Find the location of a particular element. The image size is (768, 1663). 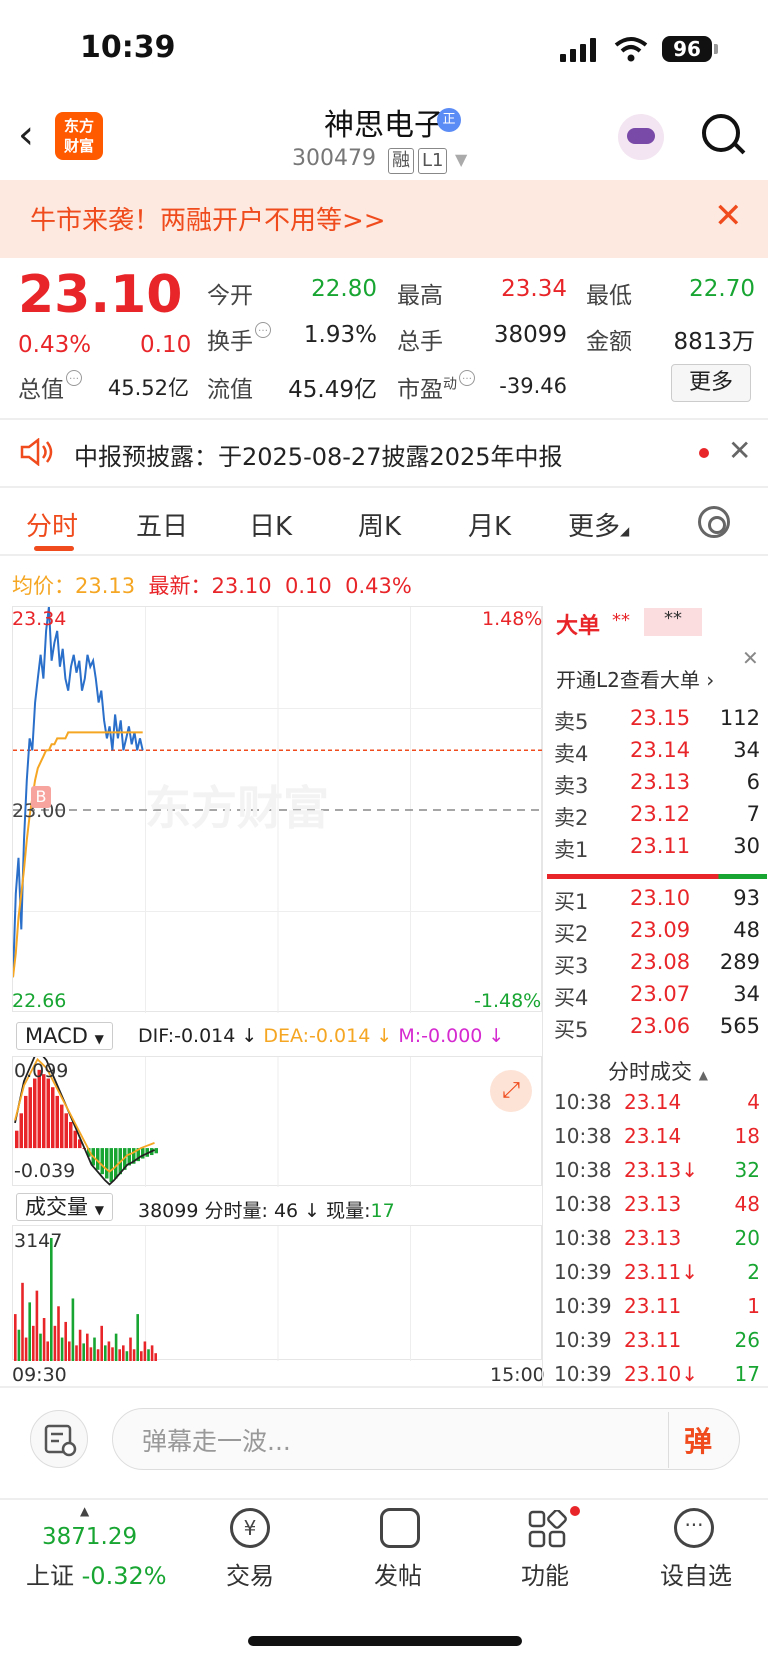

macd-max-label: 0.099 is located at coordinates (41, 1071).